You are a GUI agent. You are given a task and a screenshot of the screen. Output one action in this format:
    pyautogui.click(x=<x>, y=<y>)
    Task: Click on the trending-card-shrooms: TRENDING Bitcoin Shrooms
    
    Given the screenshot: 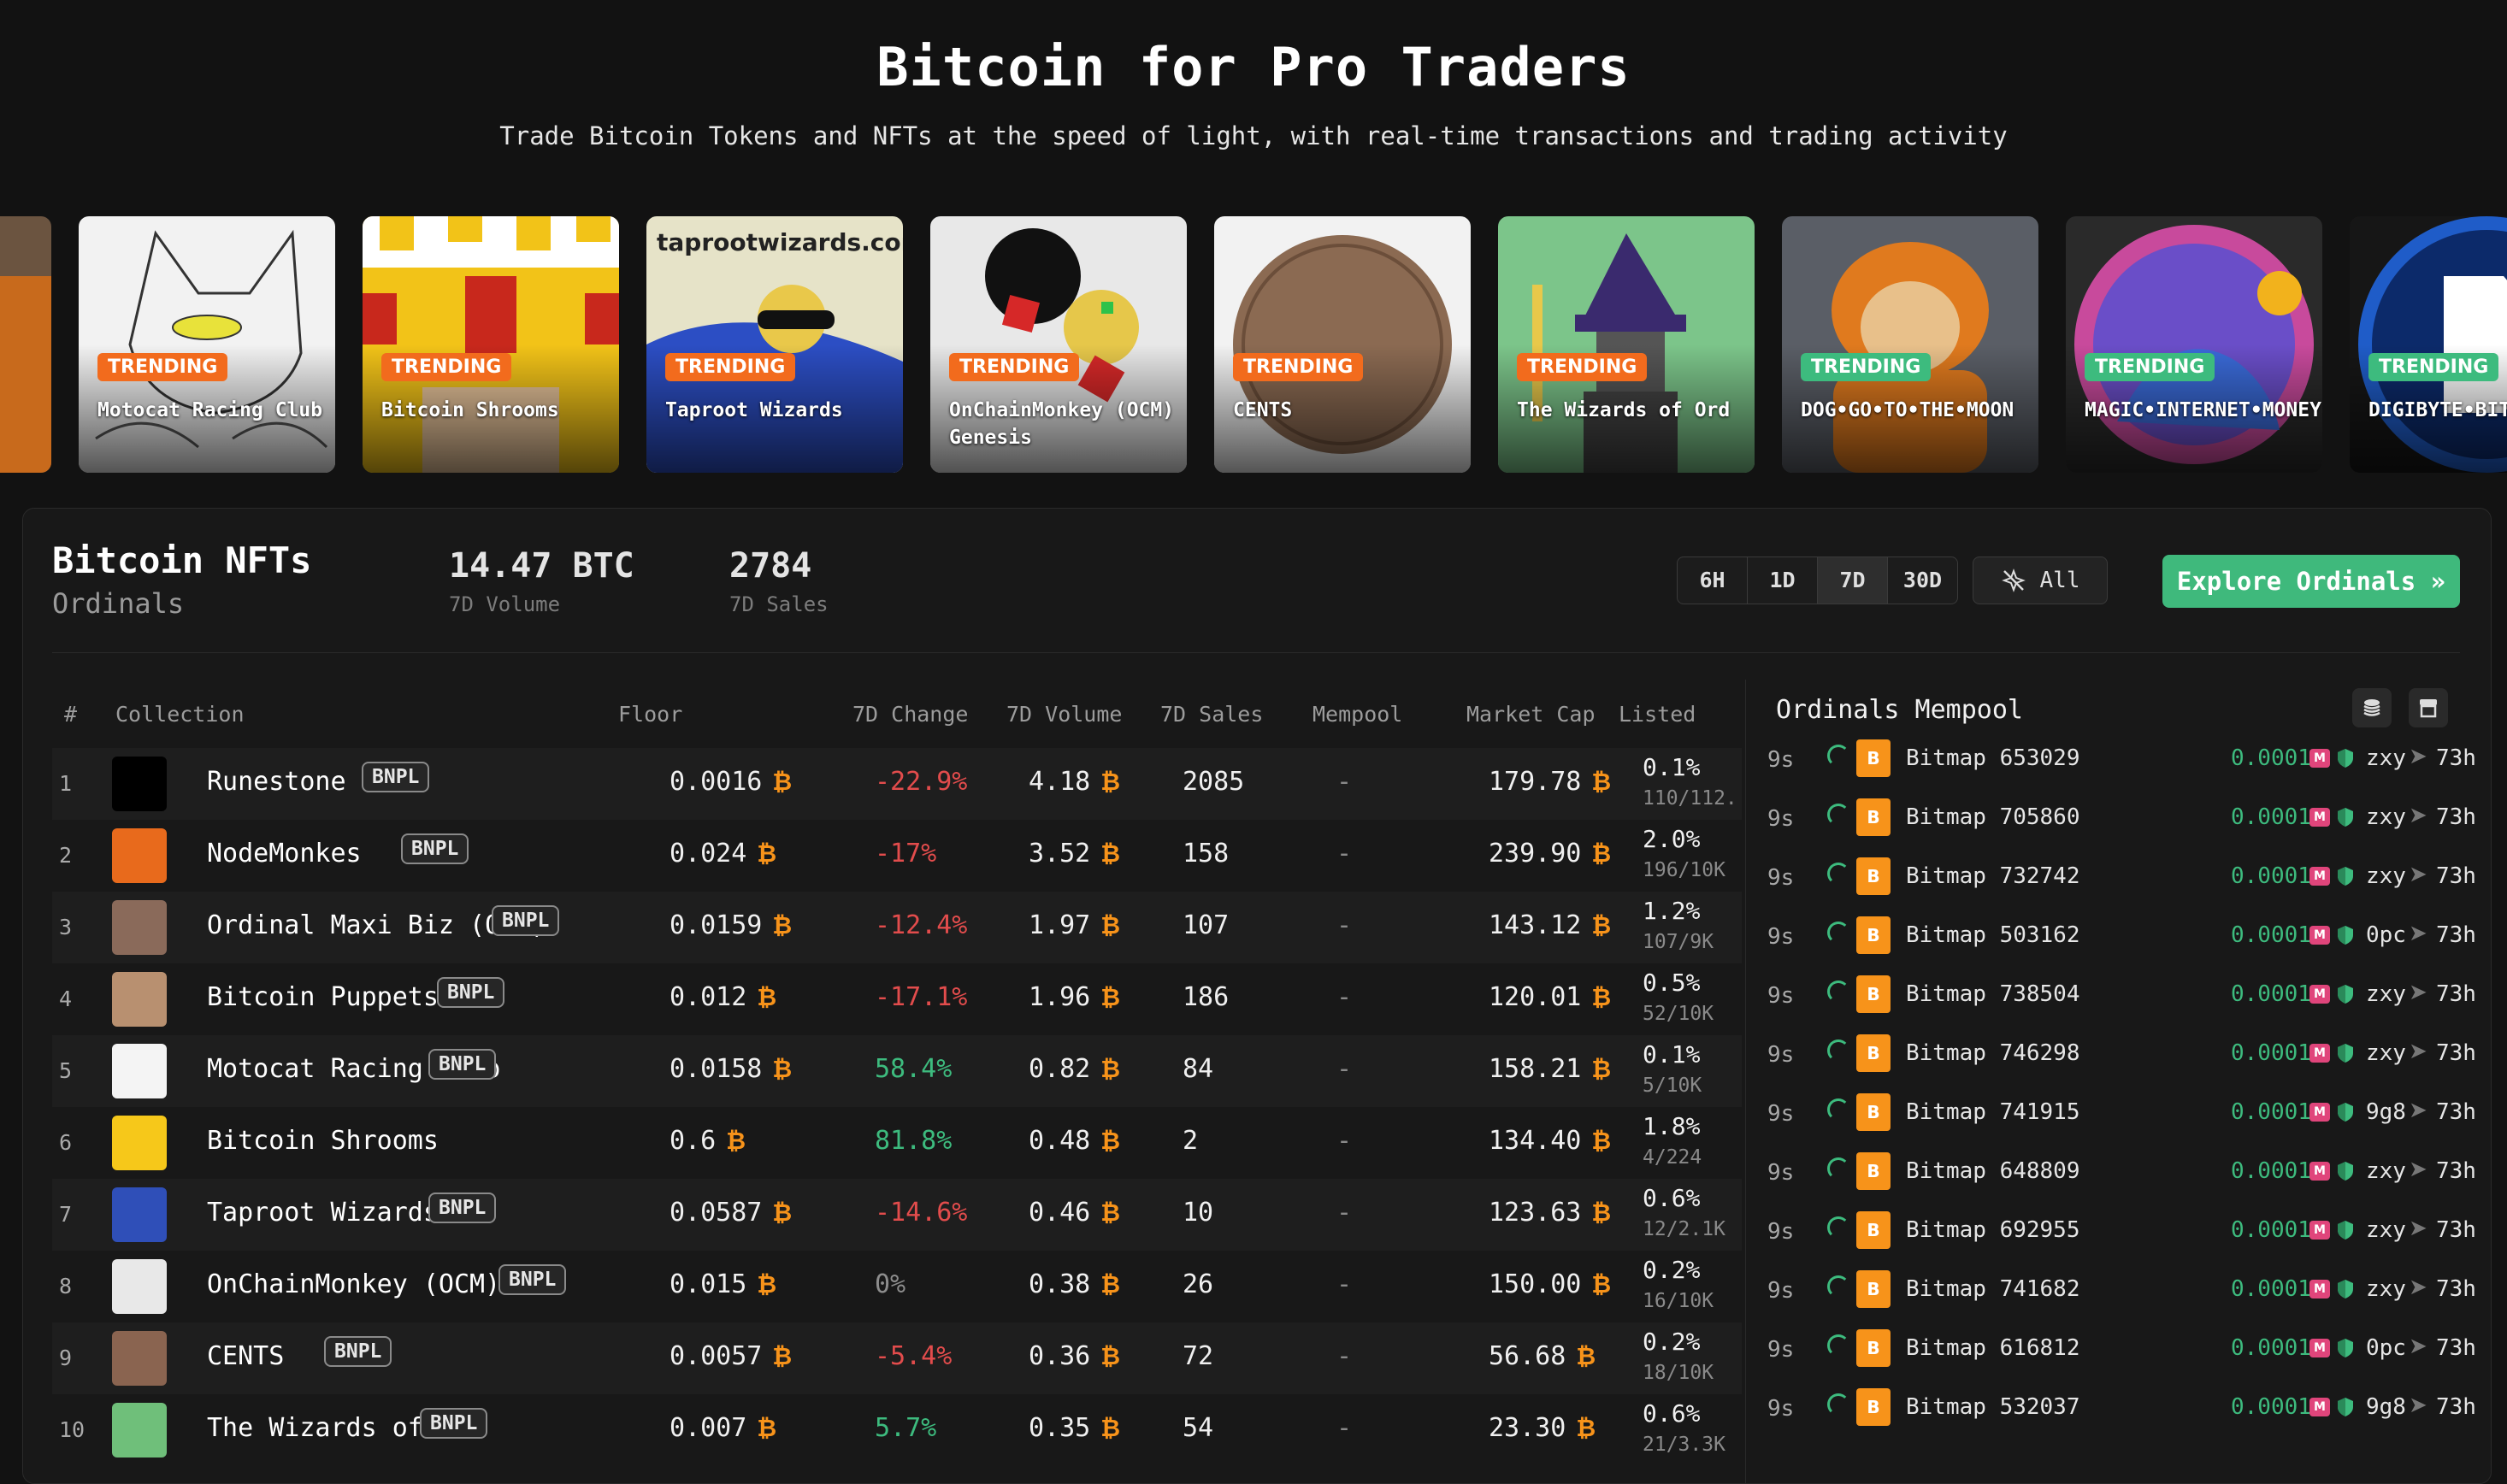 What is the action you would take?
    pyautogui.click(x=491, y=344)
    